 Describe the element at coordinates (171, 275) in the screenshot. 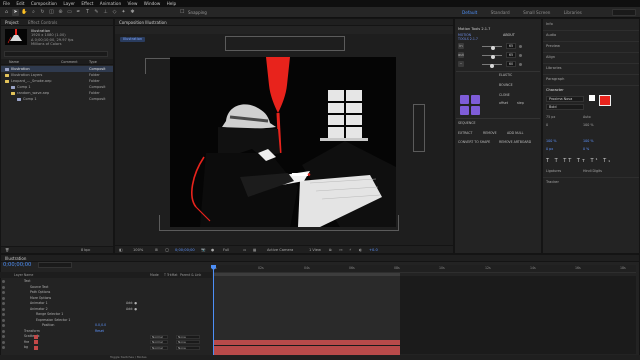

I see `column-trkmat: T TrkMat` at that location.